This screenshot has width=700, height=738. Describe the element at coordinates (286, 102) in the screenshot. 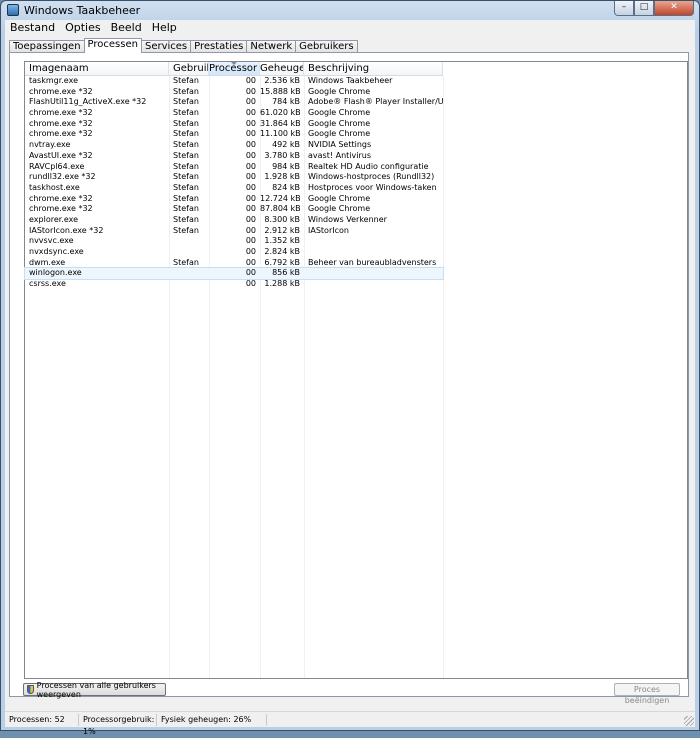

I see `cell-memory: 784 kB` at that location.